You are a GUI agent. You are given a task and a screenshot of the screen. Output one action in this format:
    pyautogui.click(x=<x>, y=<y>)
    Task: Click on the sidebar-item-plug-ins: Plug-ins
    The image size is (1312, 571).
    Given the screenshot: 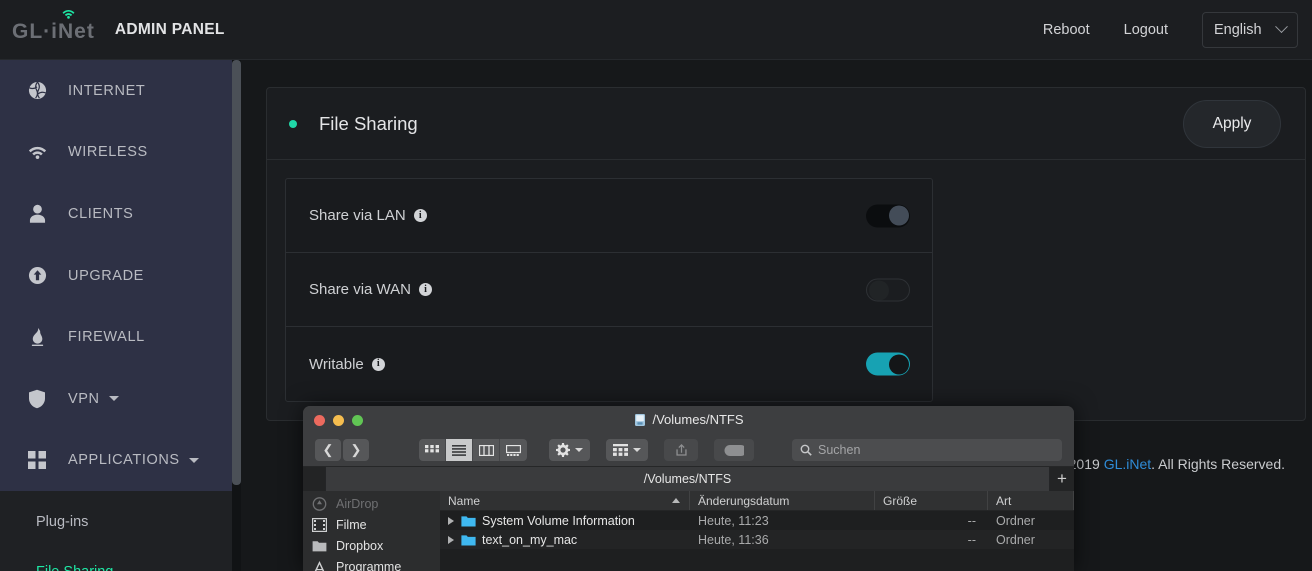 What is the action you would take?
    pyautogui.click(x=116, y=522)
    